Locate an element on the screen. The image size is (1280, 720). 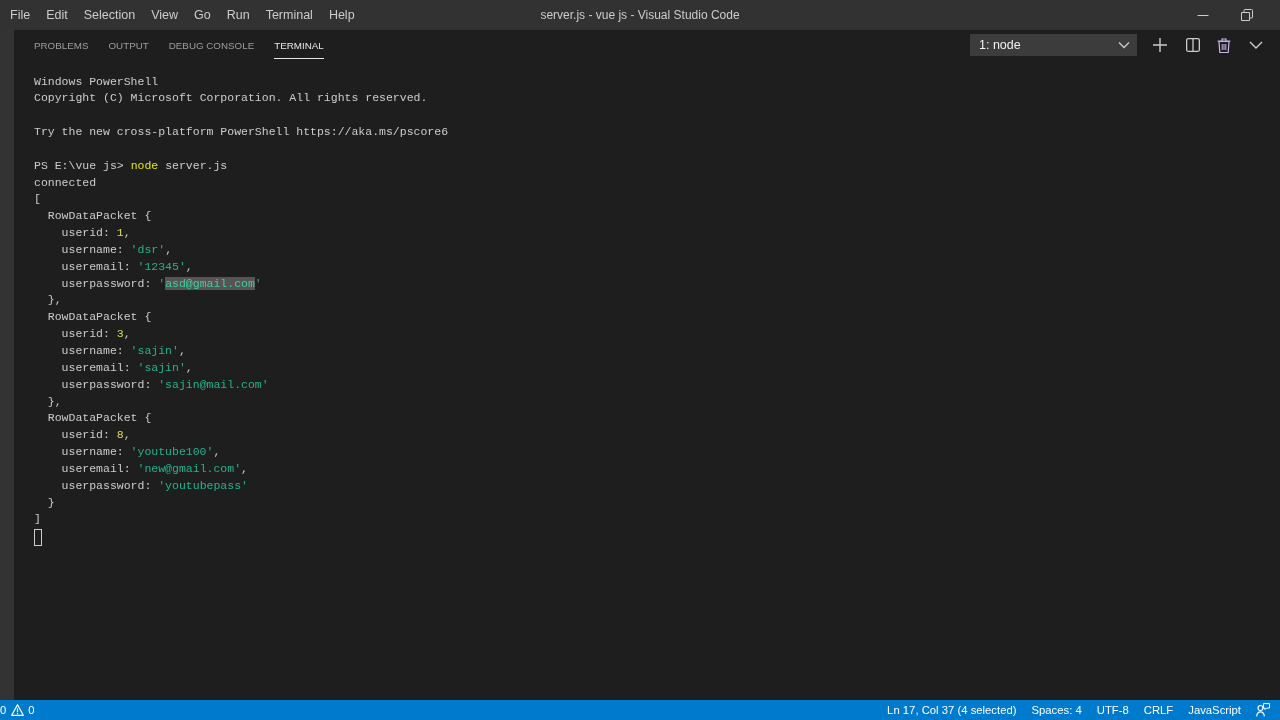
terminal-line: username: 'youtube100', is located at coordinates (141, 452).